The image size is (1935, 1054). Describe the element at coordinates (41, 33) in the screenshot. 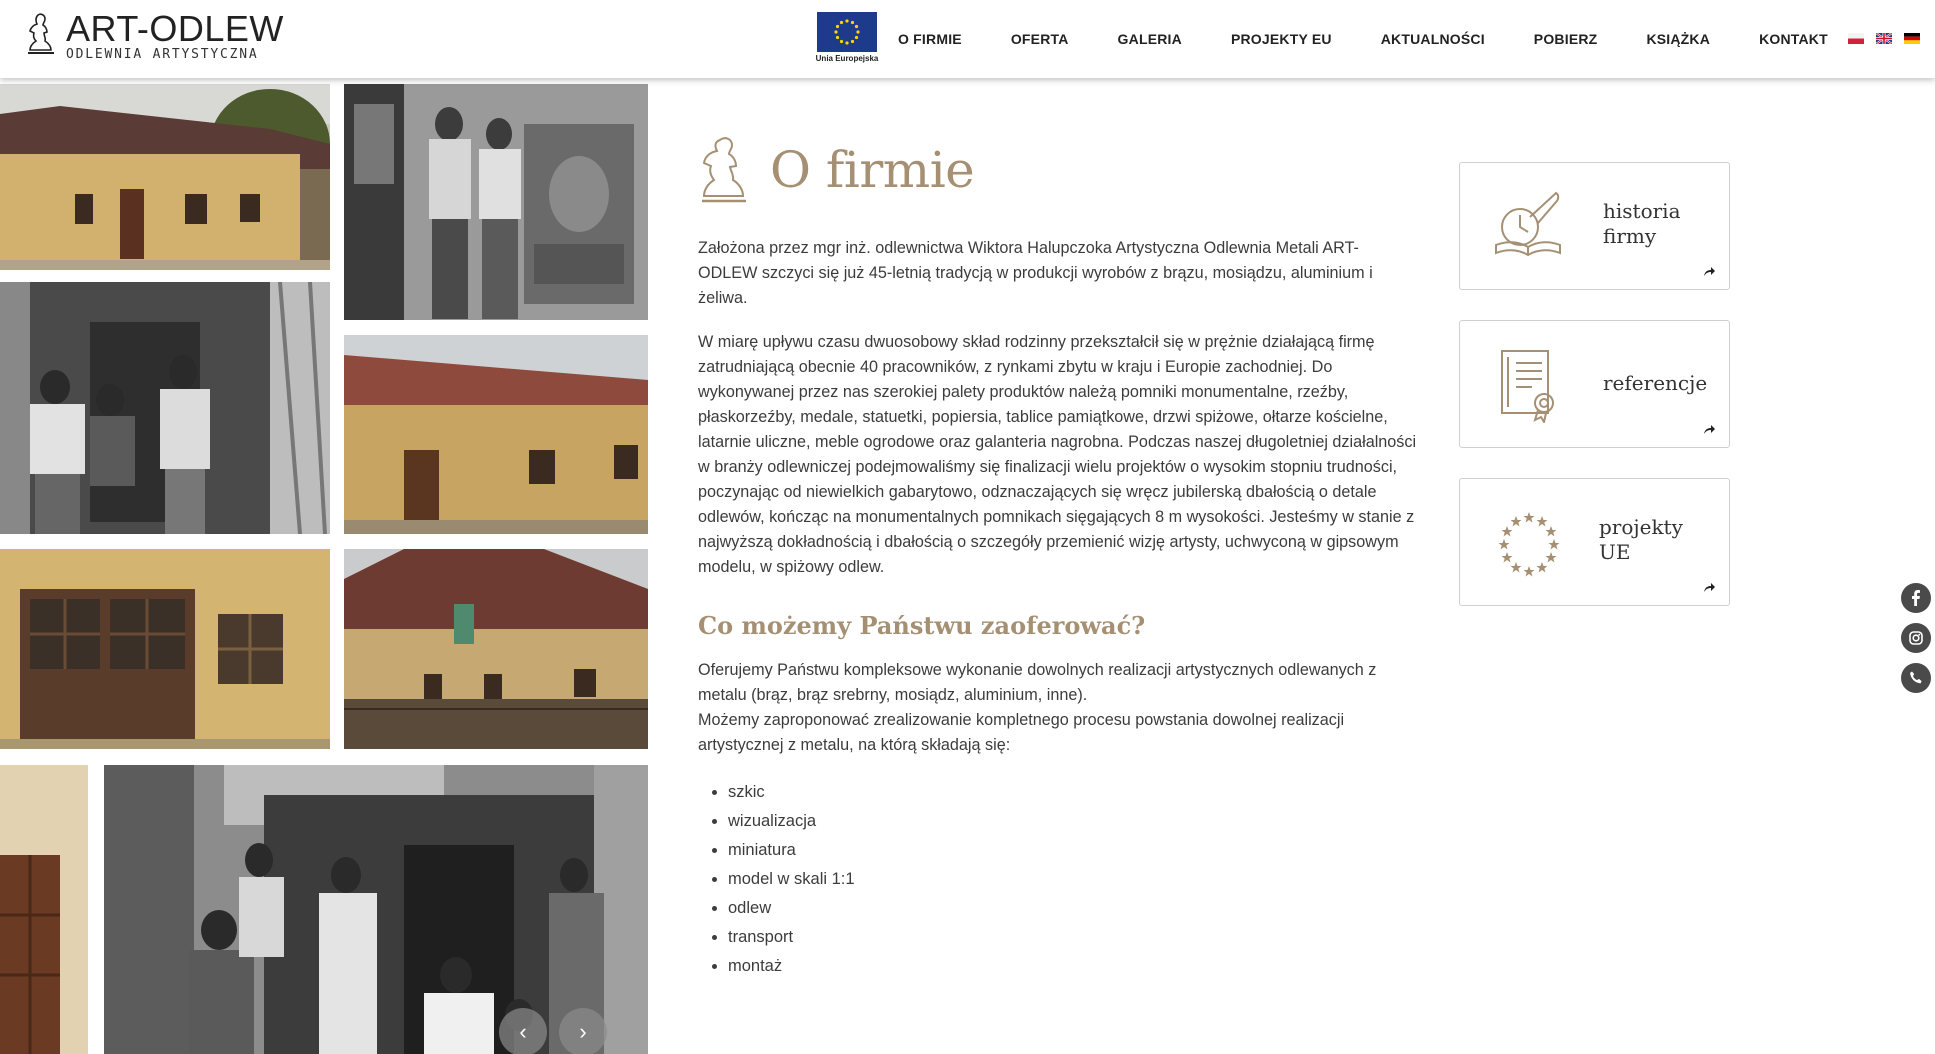

I see `logo-figure-icon` at that location.